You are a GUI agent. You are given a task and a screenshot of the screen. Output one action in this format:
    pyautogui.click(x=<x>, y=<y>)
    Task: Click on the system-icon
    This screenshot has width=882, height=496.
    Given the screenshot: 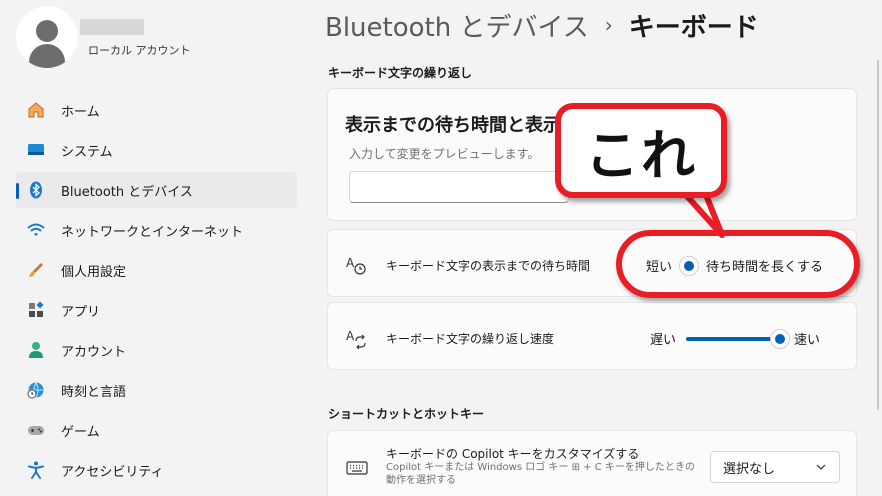 What is the action you would take?
    pyautogui.click(x=36, y=150)
    